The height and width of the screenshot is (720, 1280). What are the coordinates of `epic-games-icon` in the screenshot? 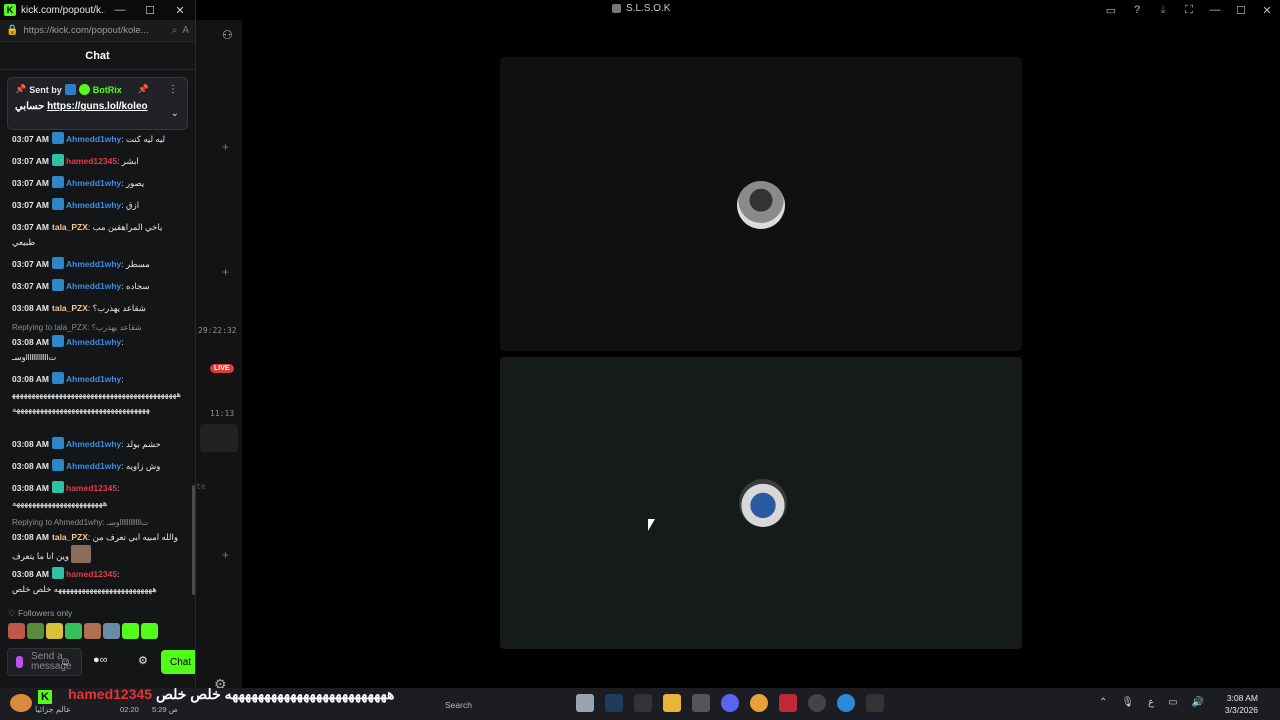 It's located at (643, 703).